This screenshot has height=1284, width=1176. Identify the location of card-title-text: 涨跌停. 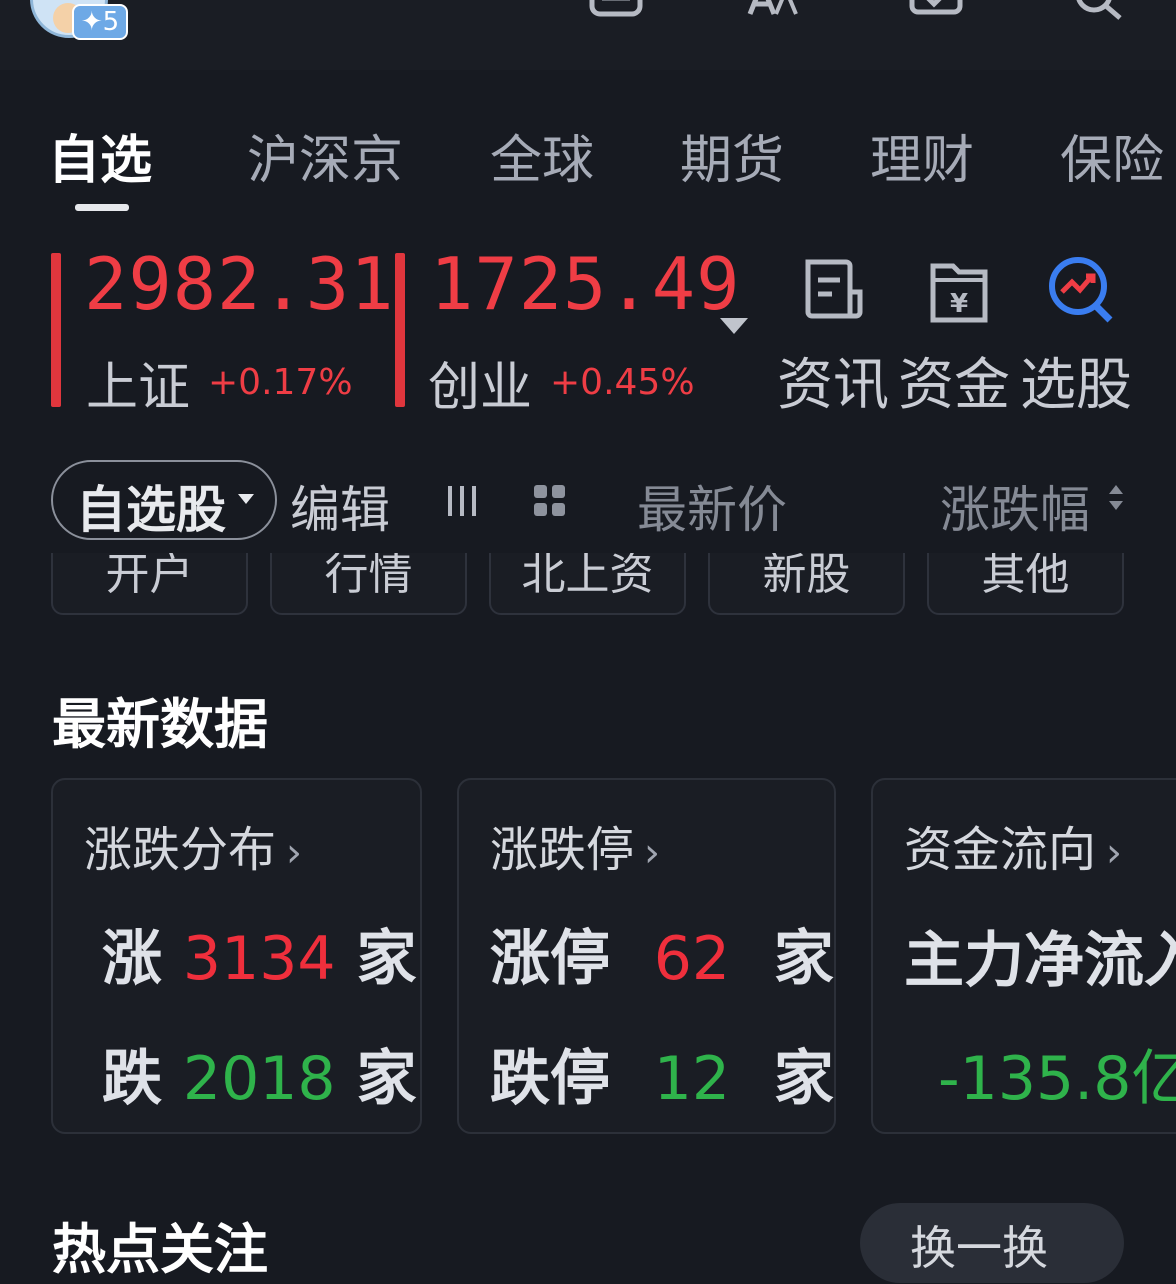
(562, 850).